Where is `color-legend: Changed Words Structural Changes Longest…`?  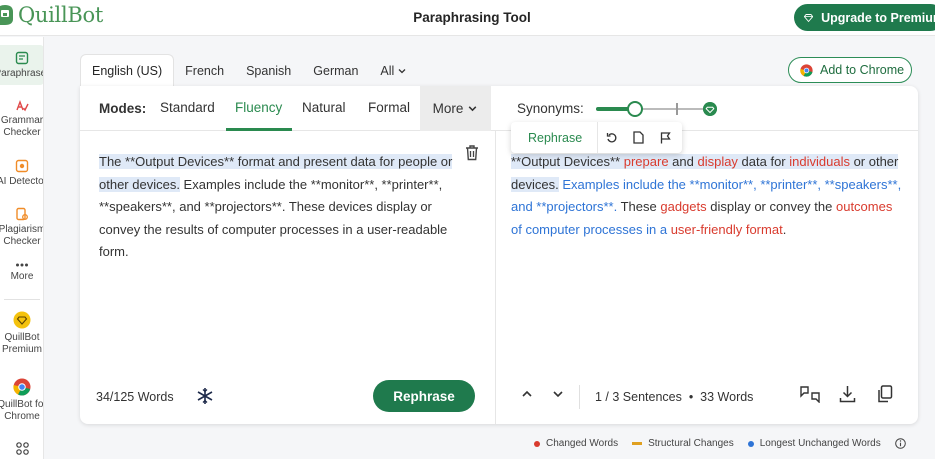 color-legend: Changed Words Structural Changes Longest… is located at coordinates (720, 443).